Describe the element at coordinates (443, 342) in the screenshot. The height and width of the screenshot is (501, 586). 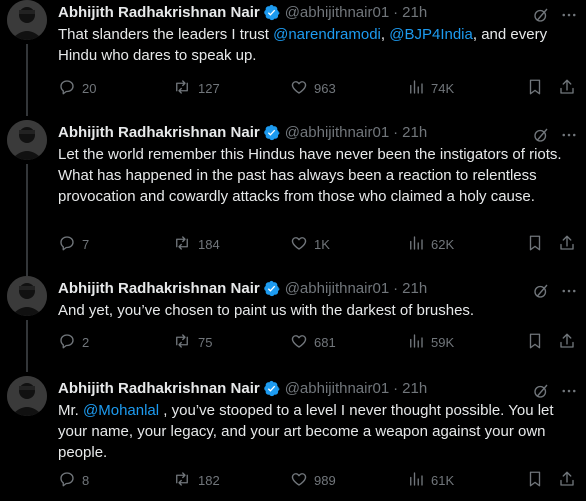
I see `views-count: 59K` at that location.